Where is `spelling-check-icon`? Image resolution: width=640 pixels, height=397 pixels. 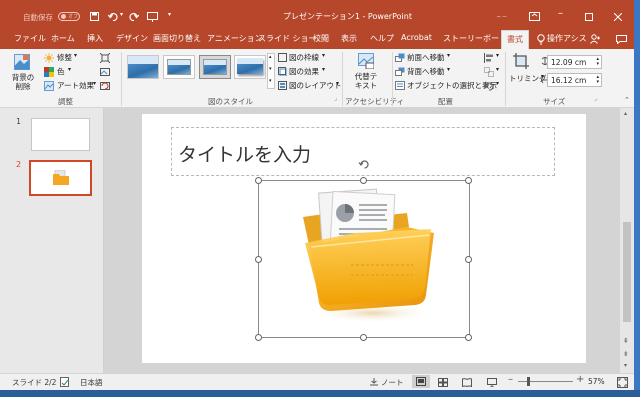 spelling-check-icon is located at coordinates (65, 382).